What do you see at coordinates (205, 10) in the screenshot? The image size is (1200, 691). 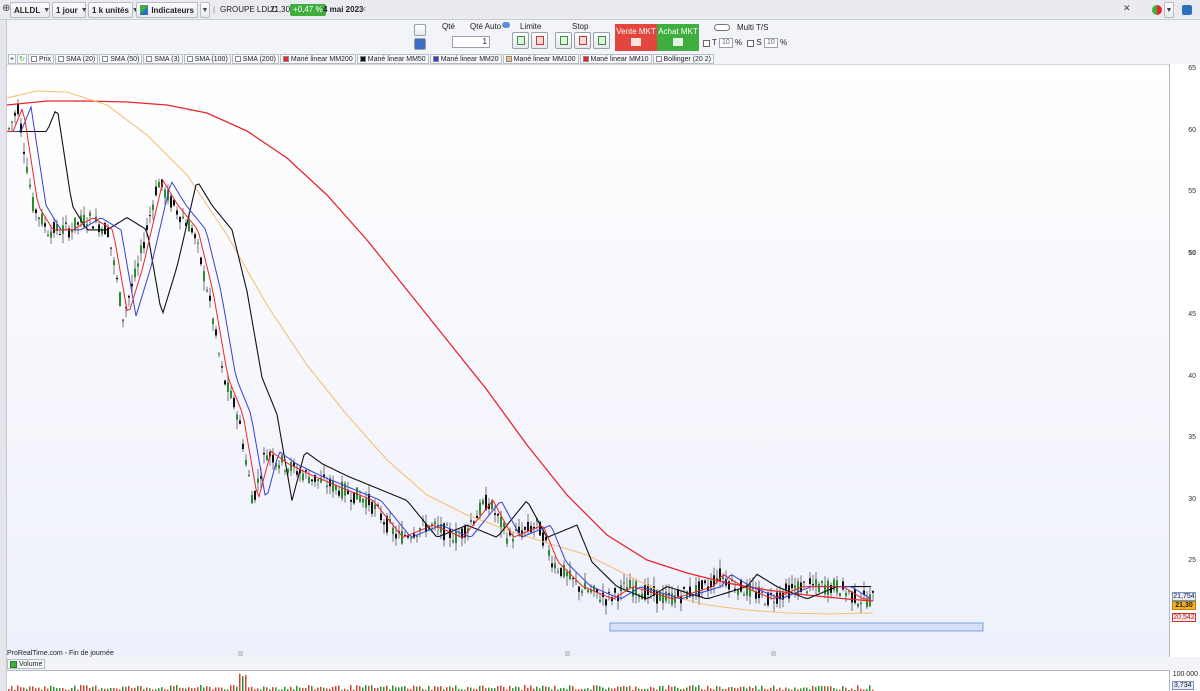 I see `indicators-dropdown: ▼` at bounding box center [205, 10].